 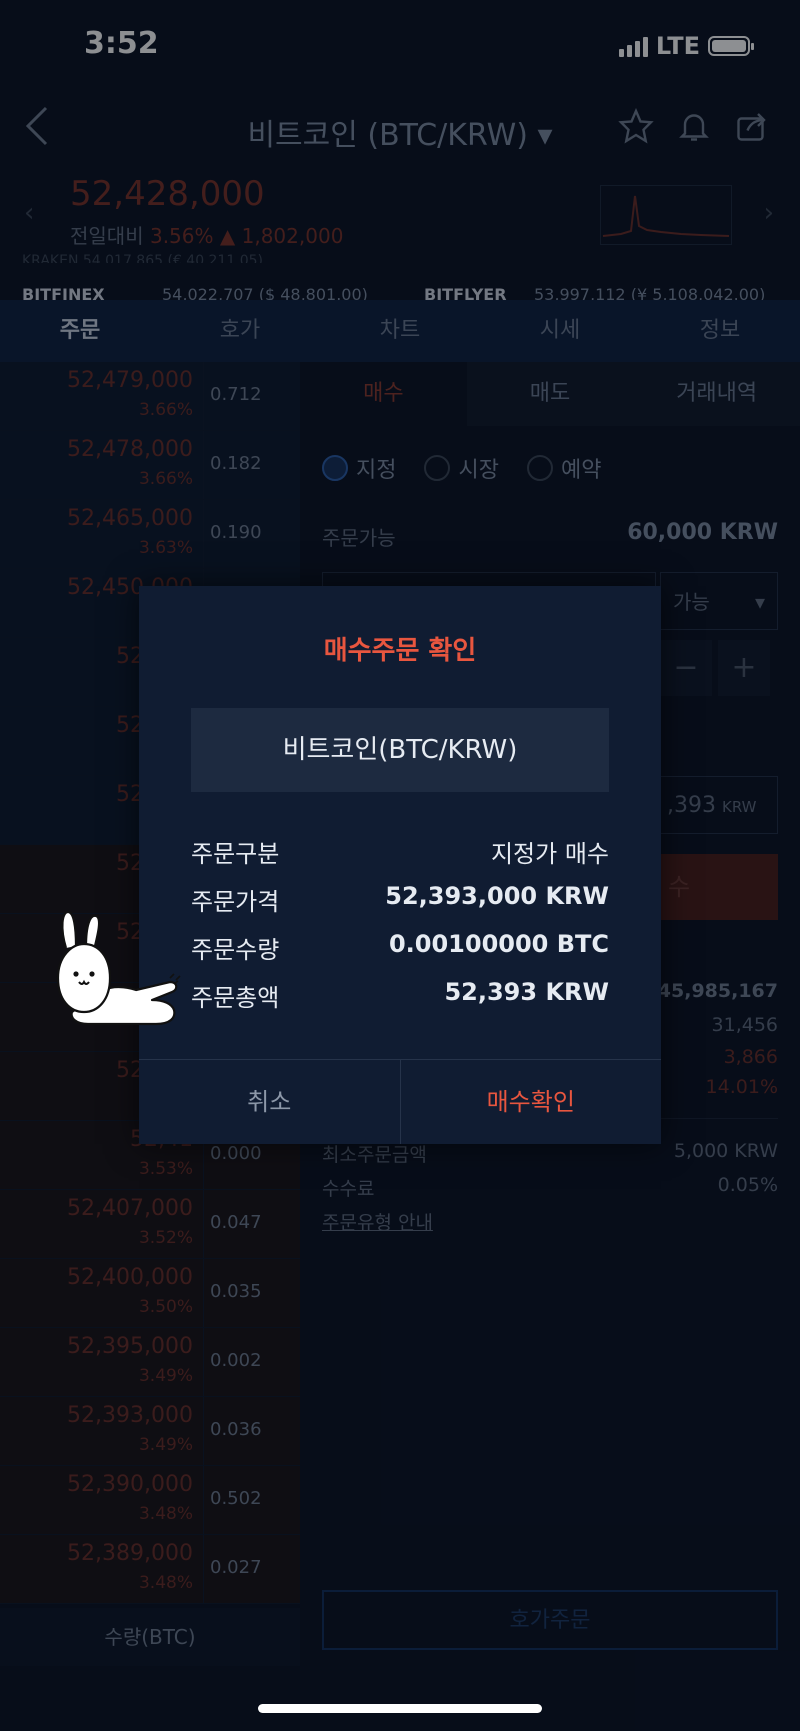 I want to click on row-value: 지정가 매수, so click(x=549, y=854).